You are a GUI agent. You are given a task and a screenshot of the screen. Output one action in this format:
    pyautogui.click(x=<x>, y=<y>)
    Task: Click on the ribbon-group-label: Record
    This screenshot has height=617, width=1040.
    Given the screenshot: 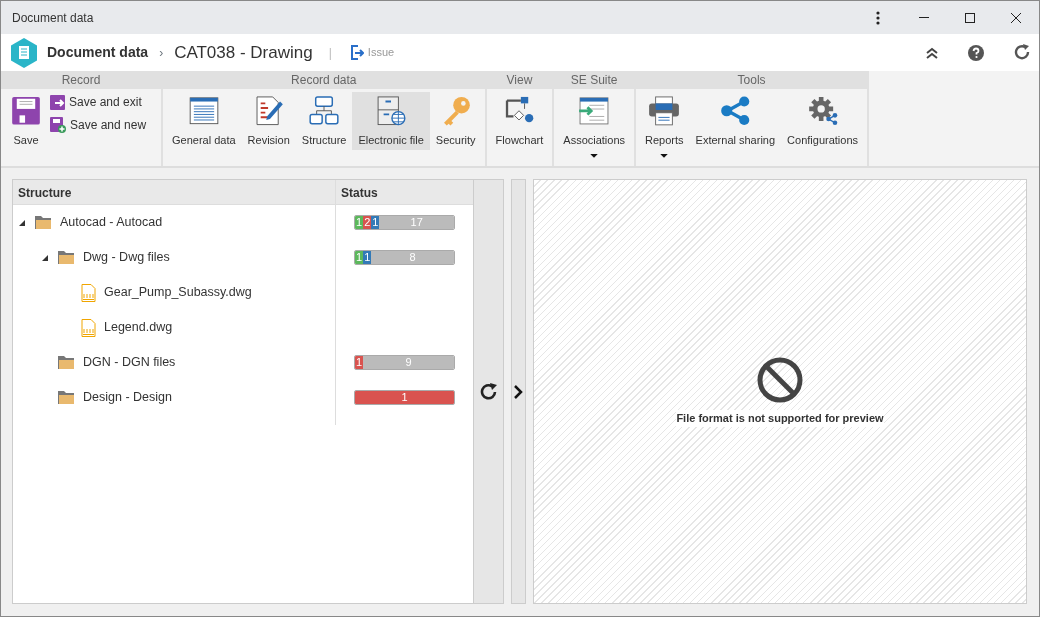 What is the action you would take?
    pyautogui.click(x=81, y=80)
    